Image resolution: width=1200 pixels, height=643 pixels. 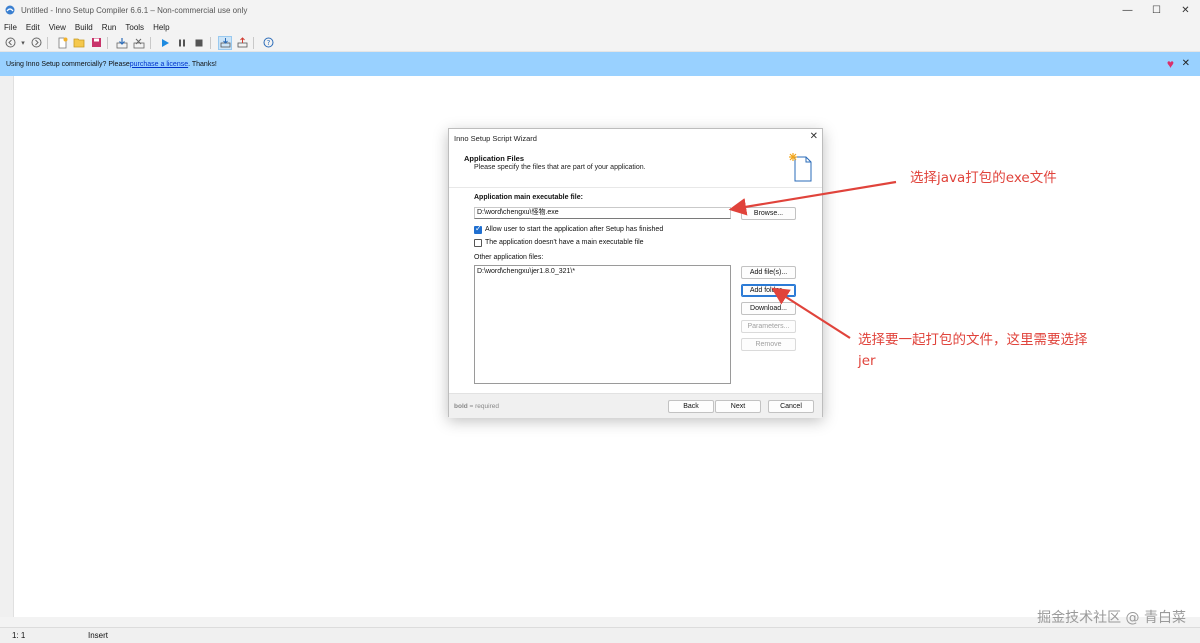 I want to click on exe-arrow, so click(x=812, y=198).